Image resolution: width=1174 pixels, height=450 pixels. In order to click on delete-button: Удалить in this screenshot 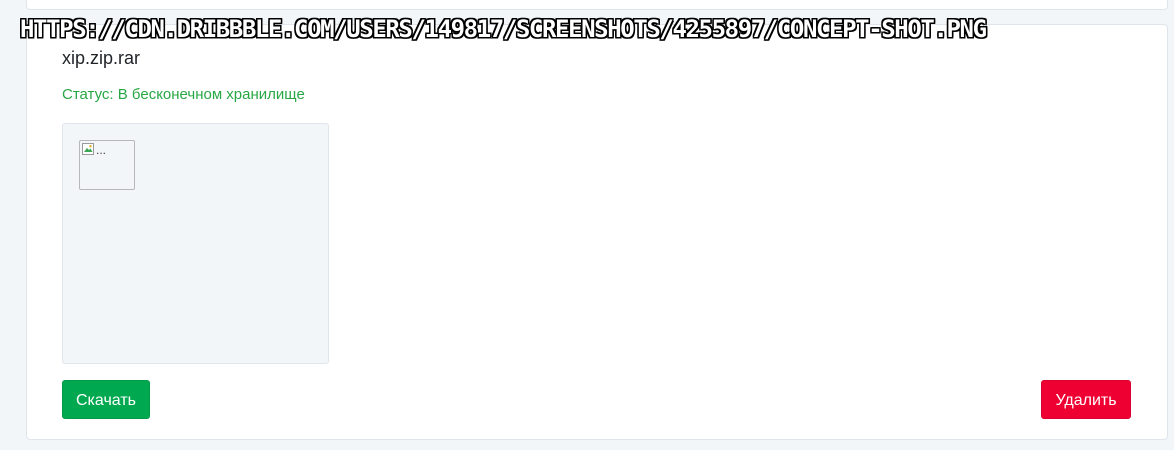, I will do `click(1086, 399)`.